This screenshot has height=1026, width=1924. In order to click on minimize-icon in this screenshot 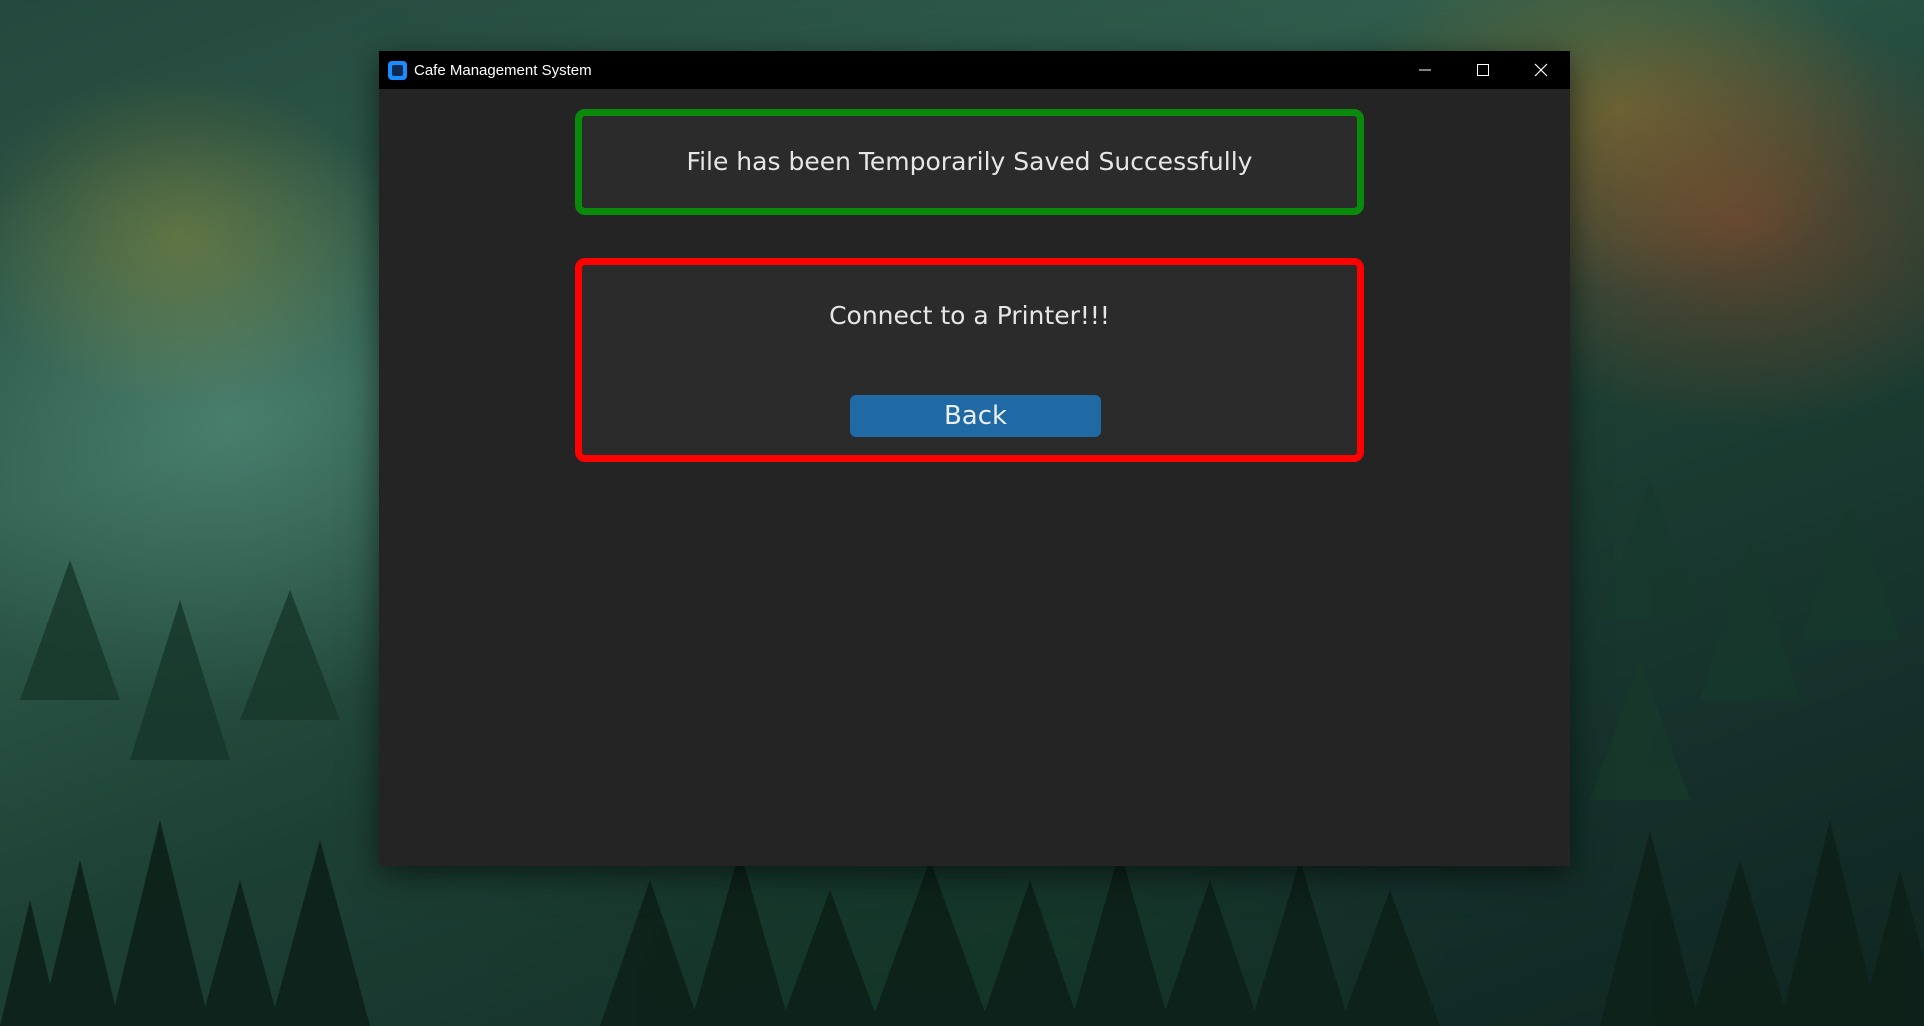, I will do `click(1425, 70)`.